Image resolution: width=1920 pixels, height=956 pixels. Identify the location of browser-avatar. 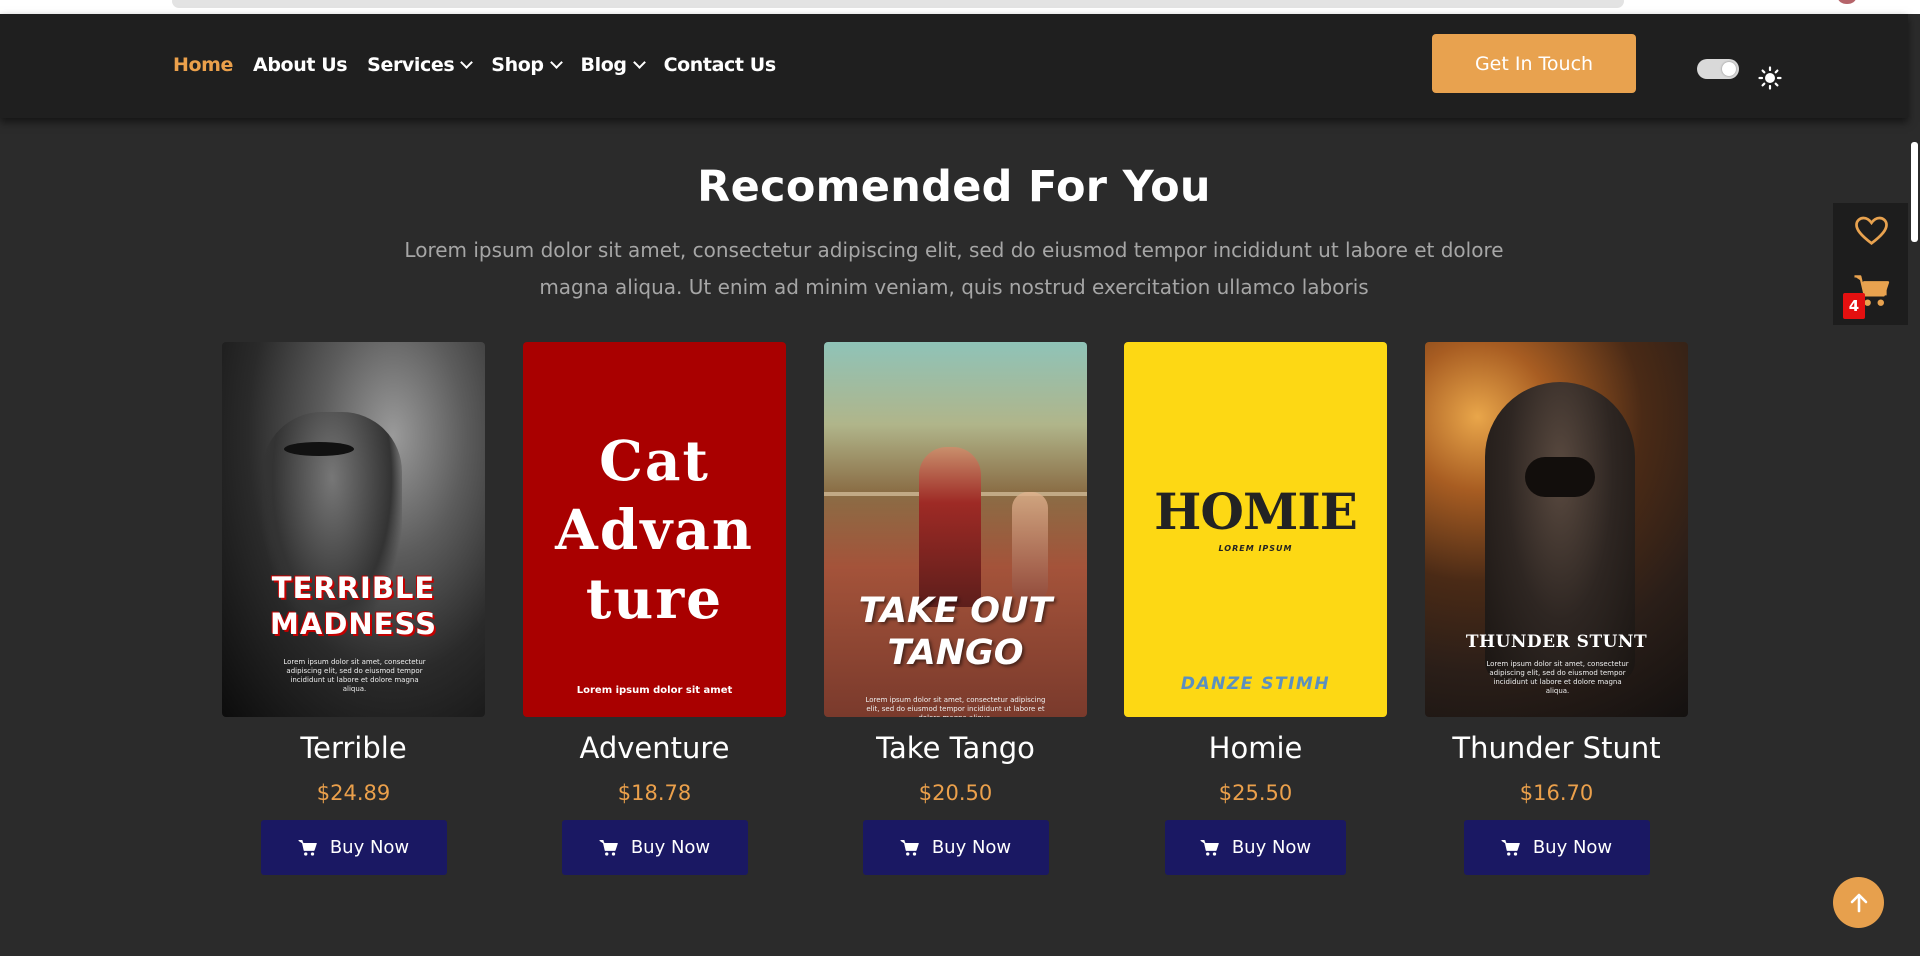
(1847, 2).